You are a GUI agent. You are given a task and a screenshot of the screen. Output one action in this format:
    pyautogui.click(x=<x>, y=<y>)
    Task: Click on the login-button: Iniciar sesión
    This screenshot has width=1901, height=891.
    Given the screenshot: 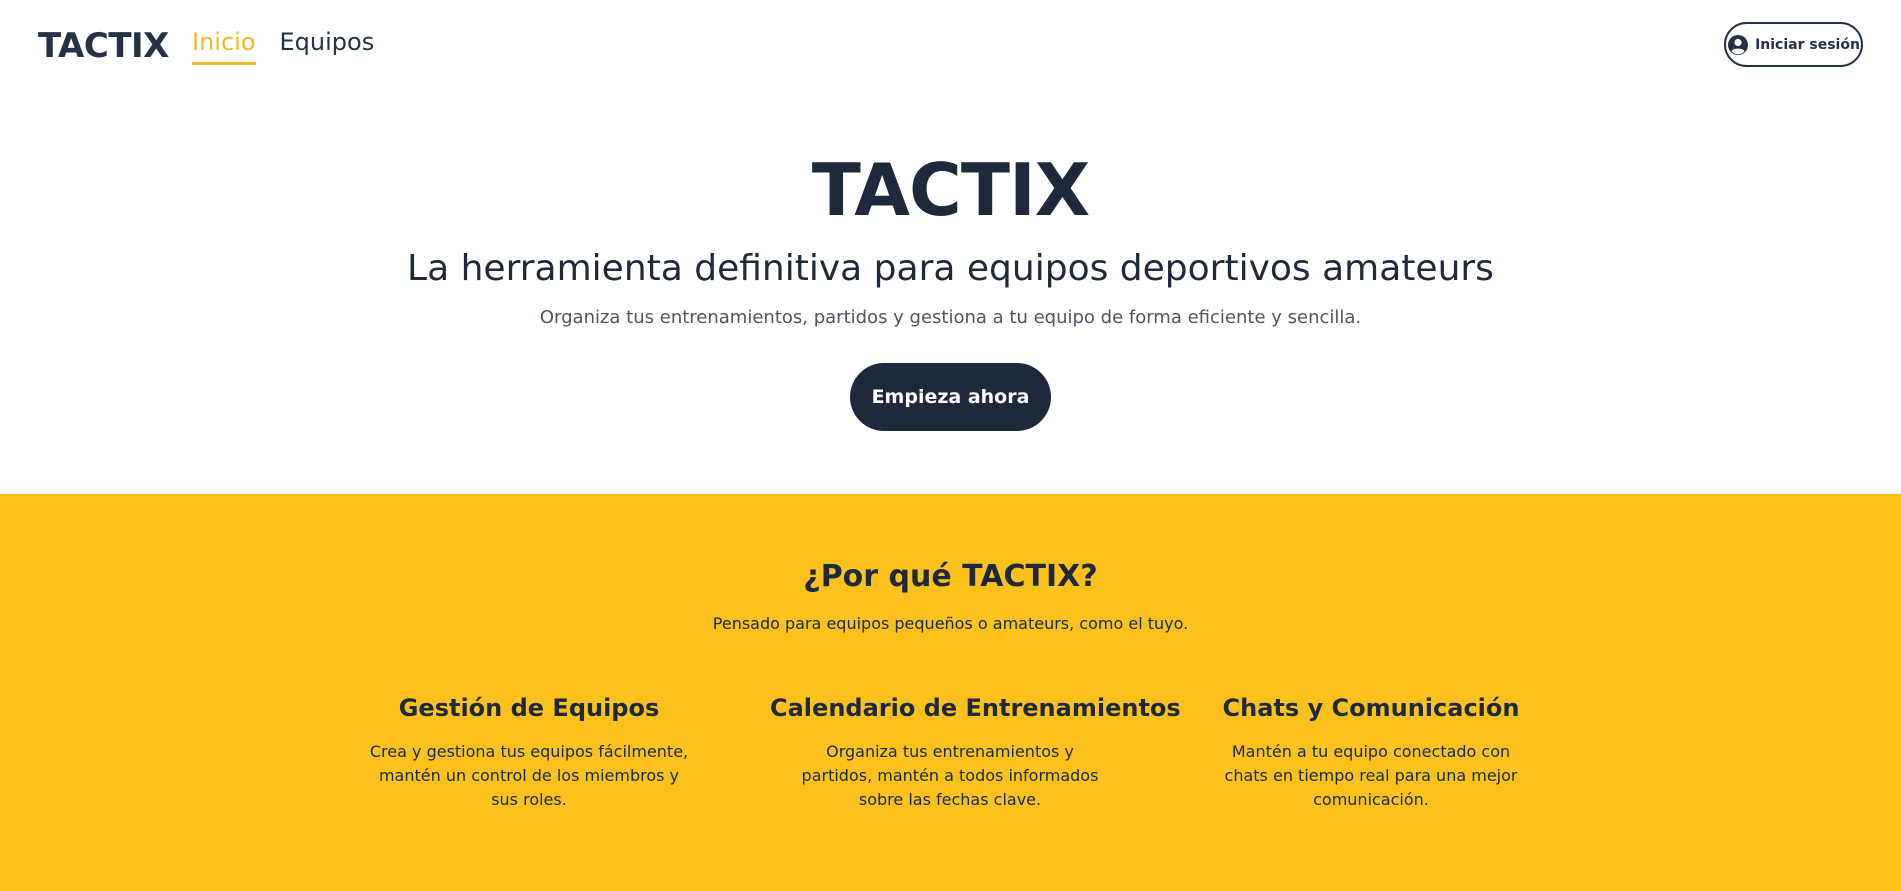 What is the action you would take?
    pyautogui.click(x=1793, y=44)
    